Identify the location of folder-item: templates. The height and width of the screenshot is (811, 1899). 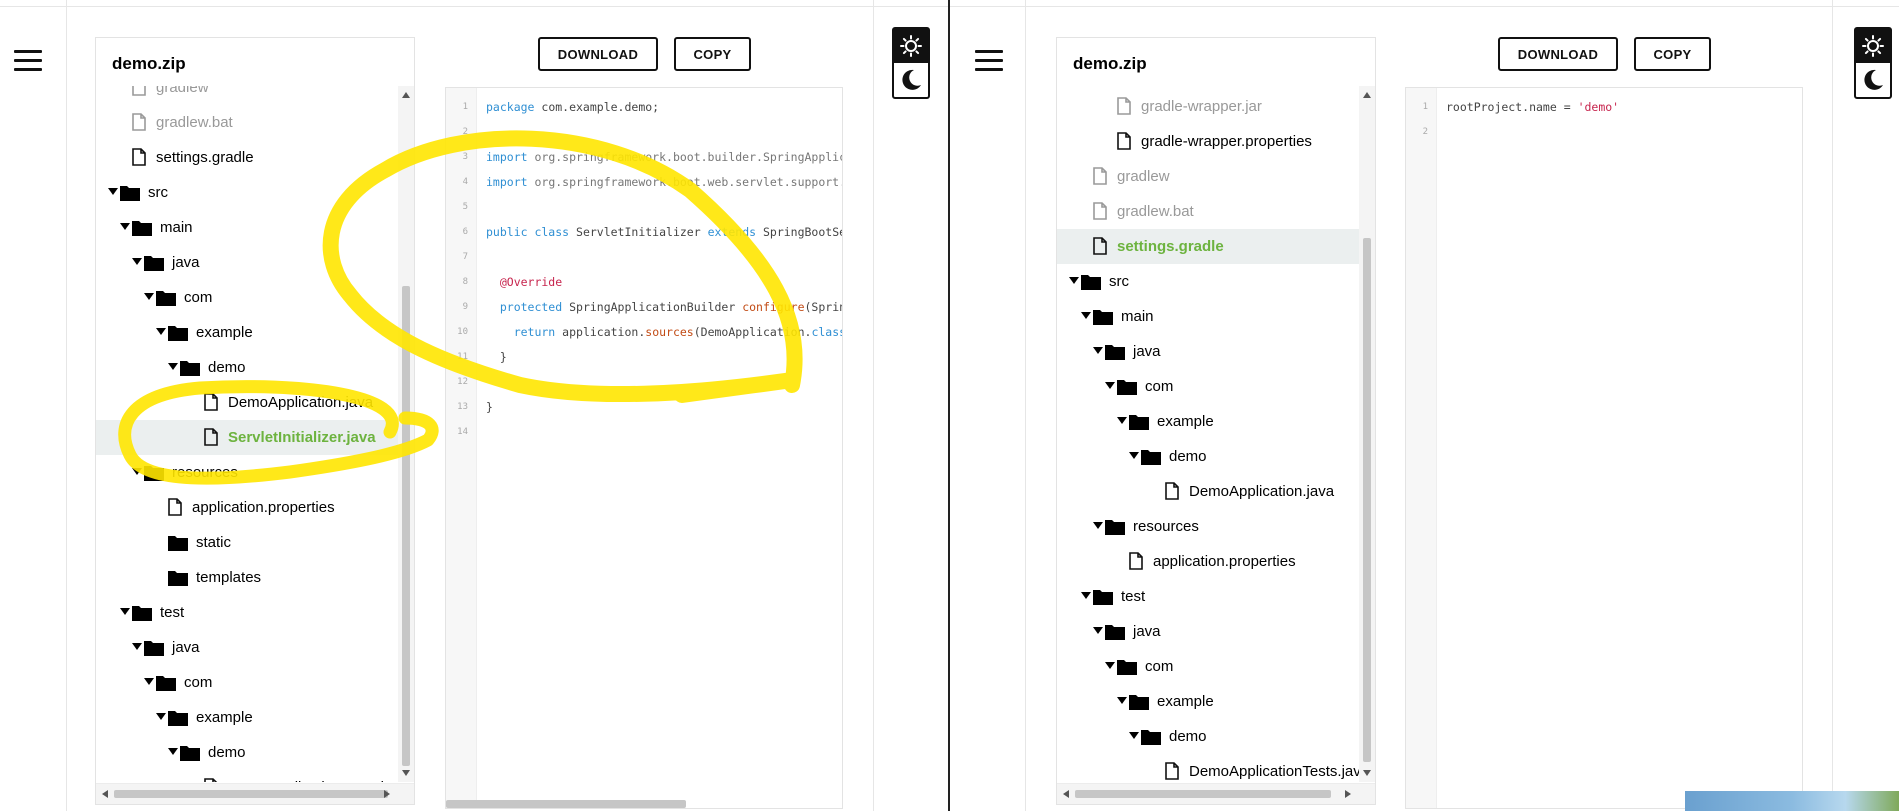
(247, 577).